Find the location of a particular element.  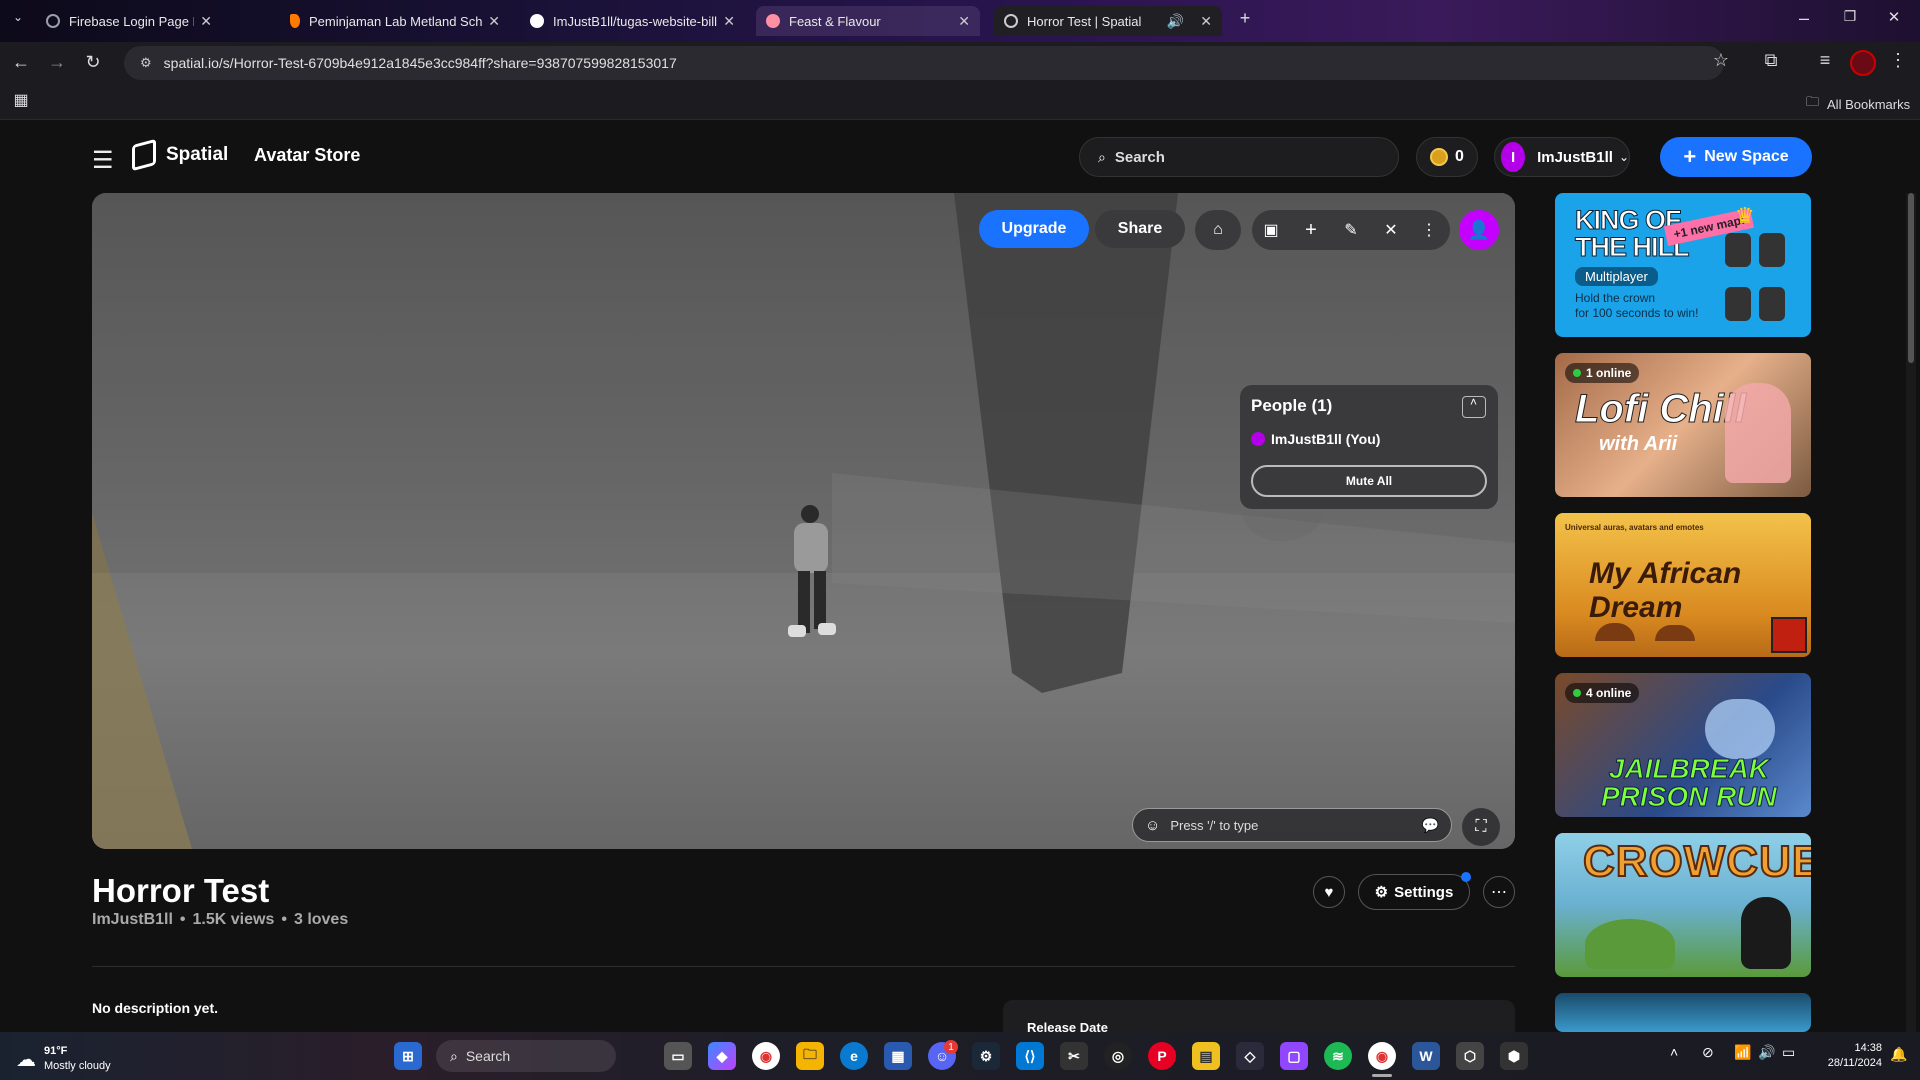

plus-icon: + is located at coordinates (1311, 230).